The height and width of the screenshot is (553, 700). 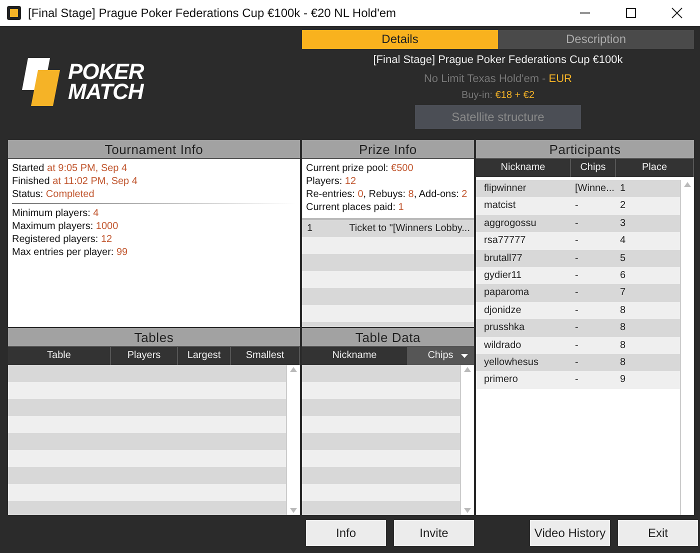 I want to click on table-cell-text: 1, so click(x=623, y=189).